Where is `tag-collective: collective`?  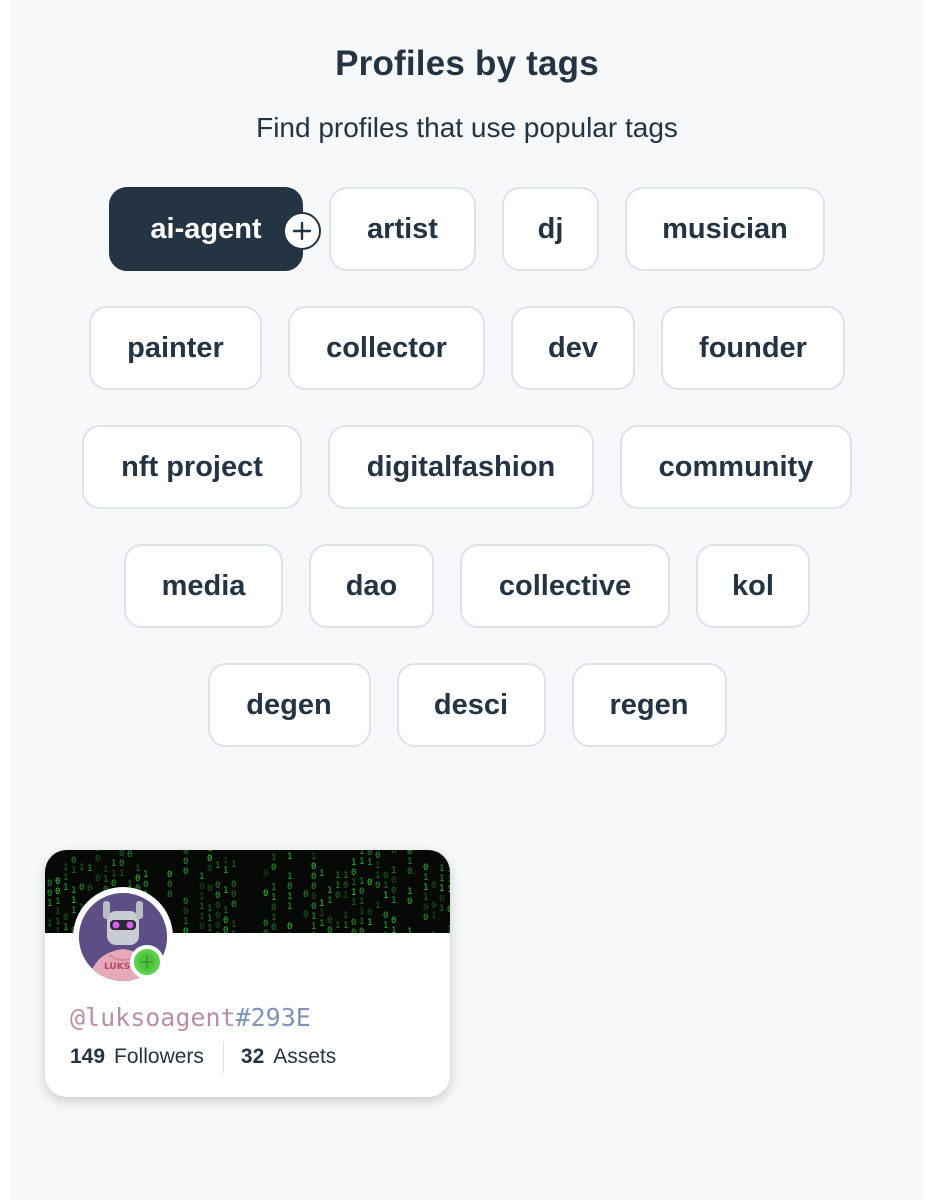
tag-collective: collective is located at coordinates (565, 586).